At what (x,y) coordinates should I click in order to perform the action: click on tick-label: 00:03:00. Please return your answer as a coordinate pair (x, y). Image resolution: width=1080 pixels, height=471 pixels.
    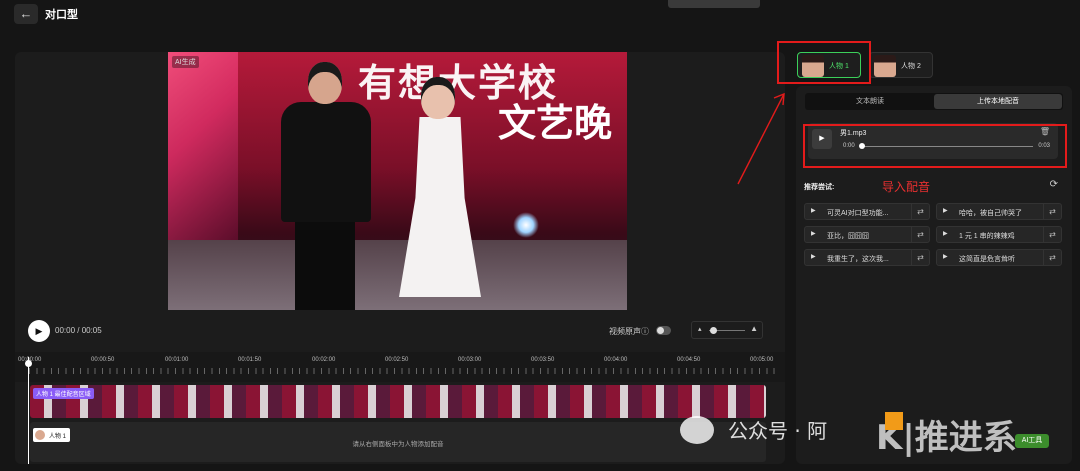
    Looking at the image, I should click on (470, 360).